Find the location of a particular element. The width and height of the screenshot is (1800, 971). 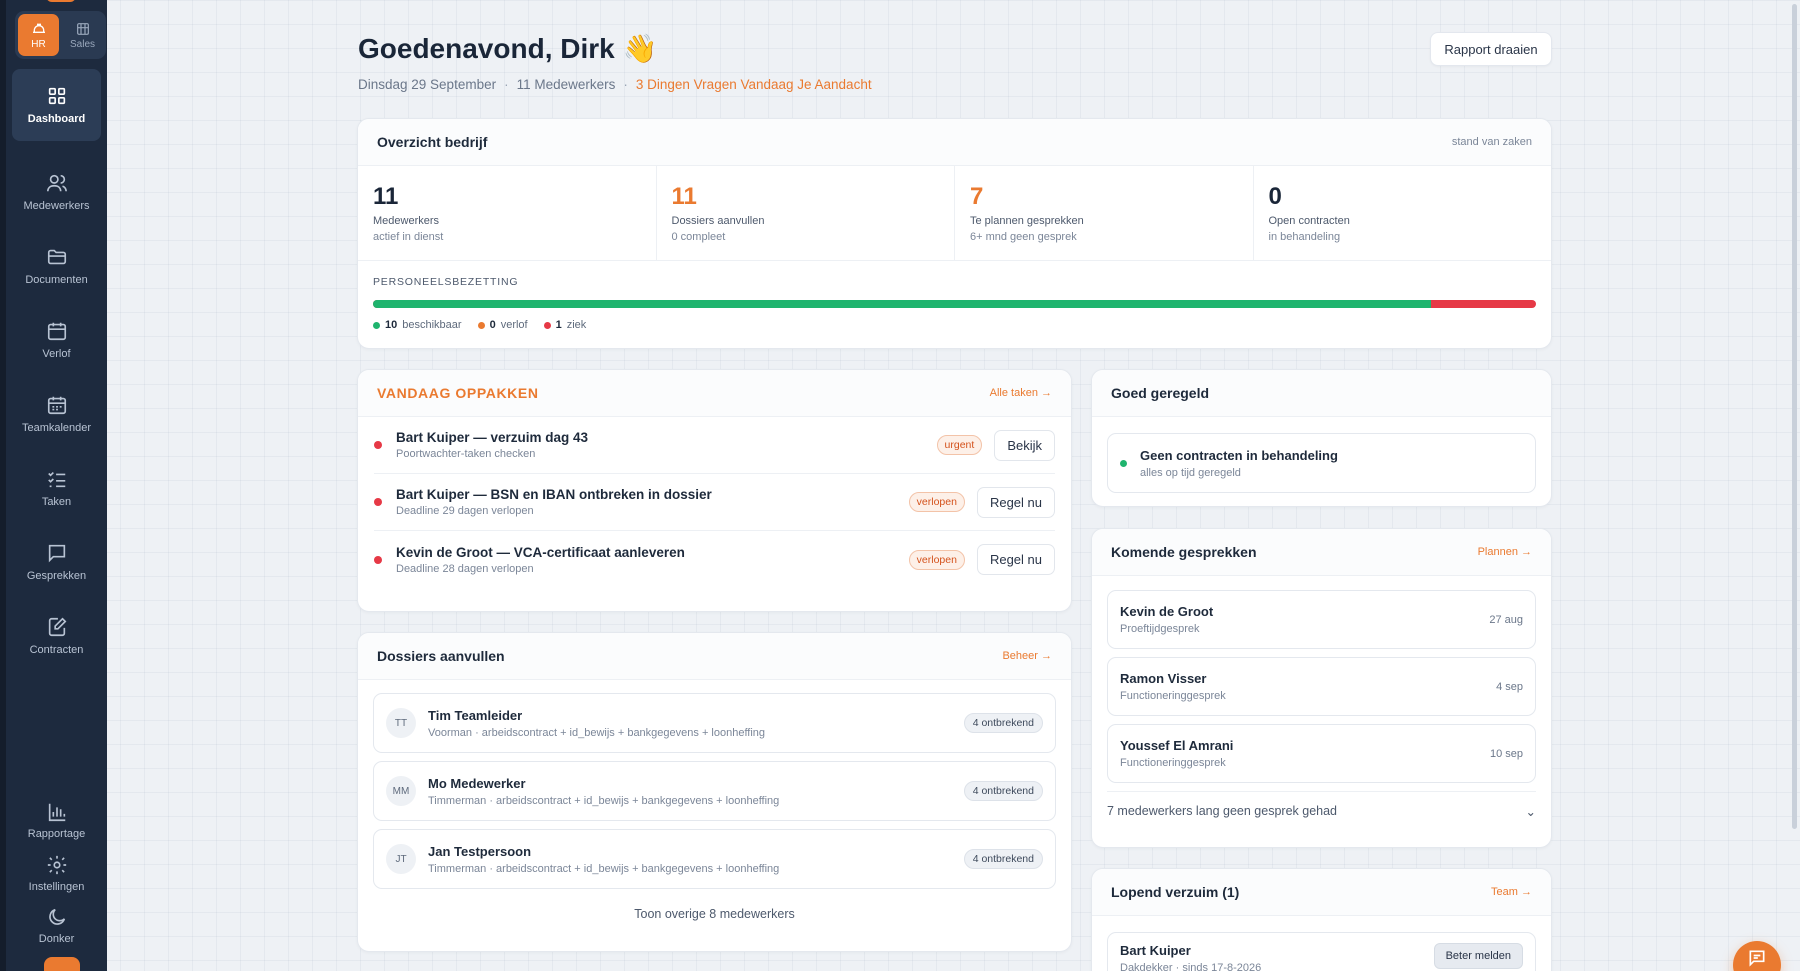

stat-label: Te plannen gesprekken is located at coordinates (1027, 221).